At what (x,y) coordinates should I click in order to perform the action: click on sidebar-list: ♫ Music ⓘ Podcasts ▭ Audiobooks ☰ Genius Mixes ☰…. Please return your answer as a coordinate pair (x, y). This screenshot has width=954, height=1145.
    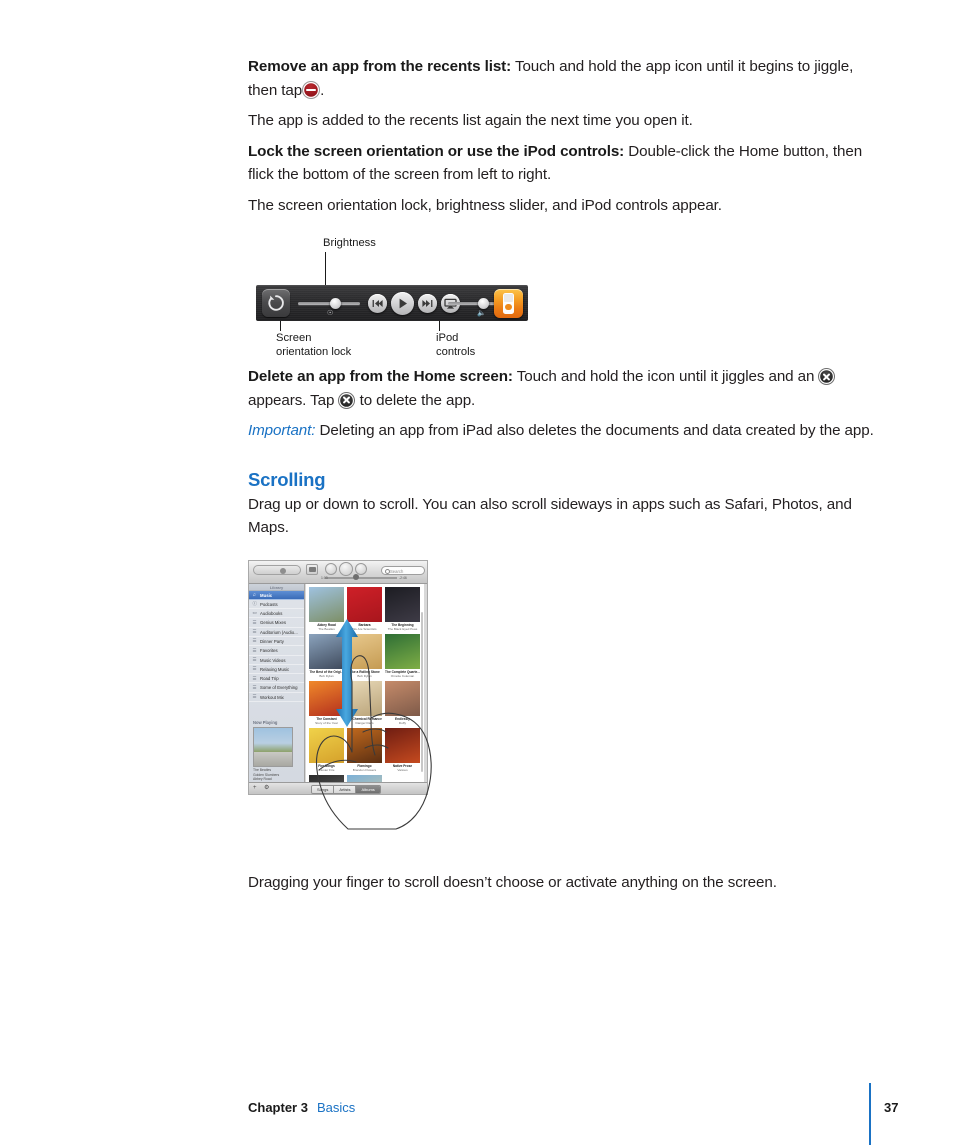
    Looking at the image, I should click on (276, 646).